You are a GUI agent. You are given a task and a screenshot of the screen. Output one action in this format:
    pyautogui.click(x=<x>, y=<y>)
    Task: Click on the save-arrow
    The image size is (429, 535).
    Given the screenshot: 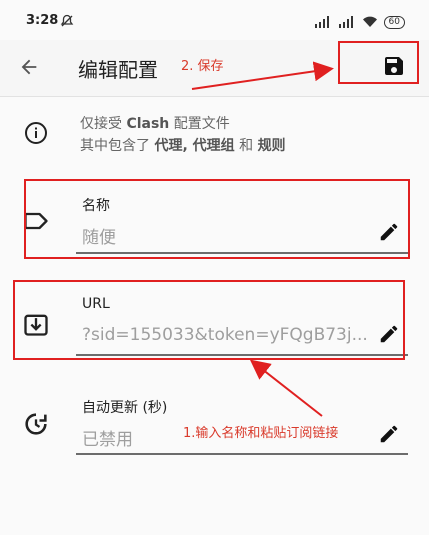 What is the action you would take?
    pyautogui.click(x=262, y=75)
    